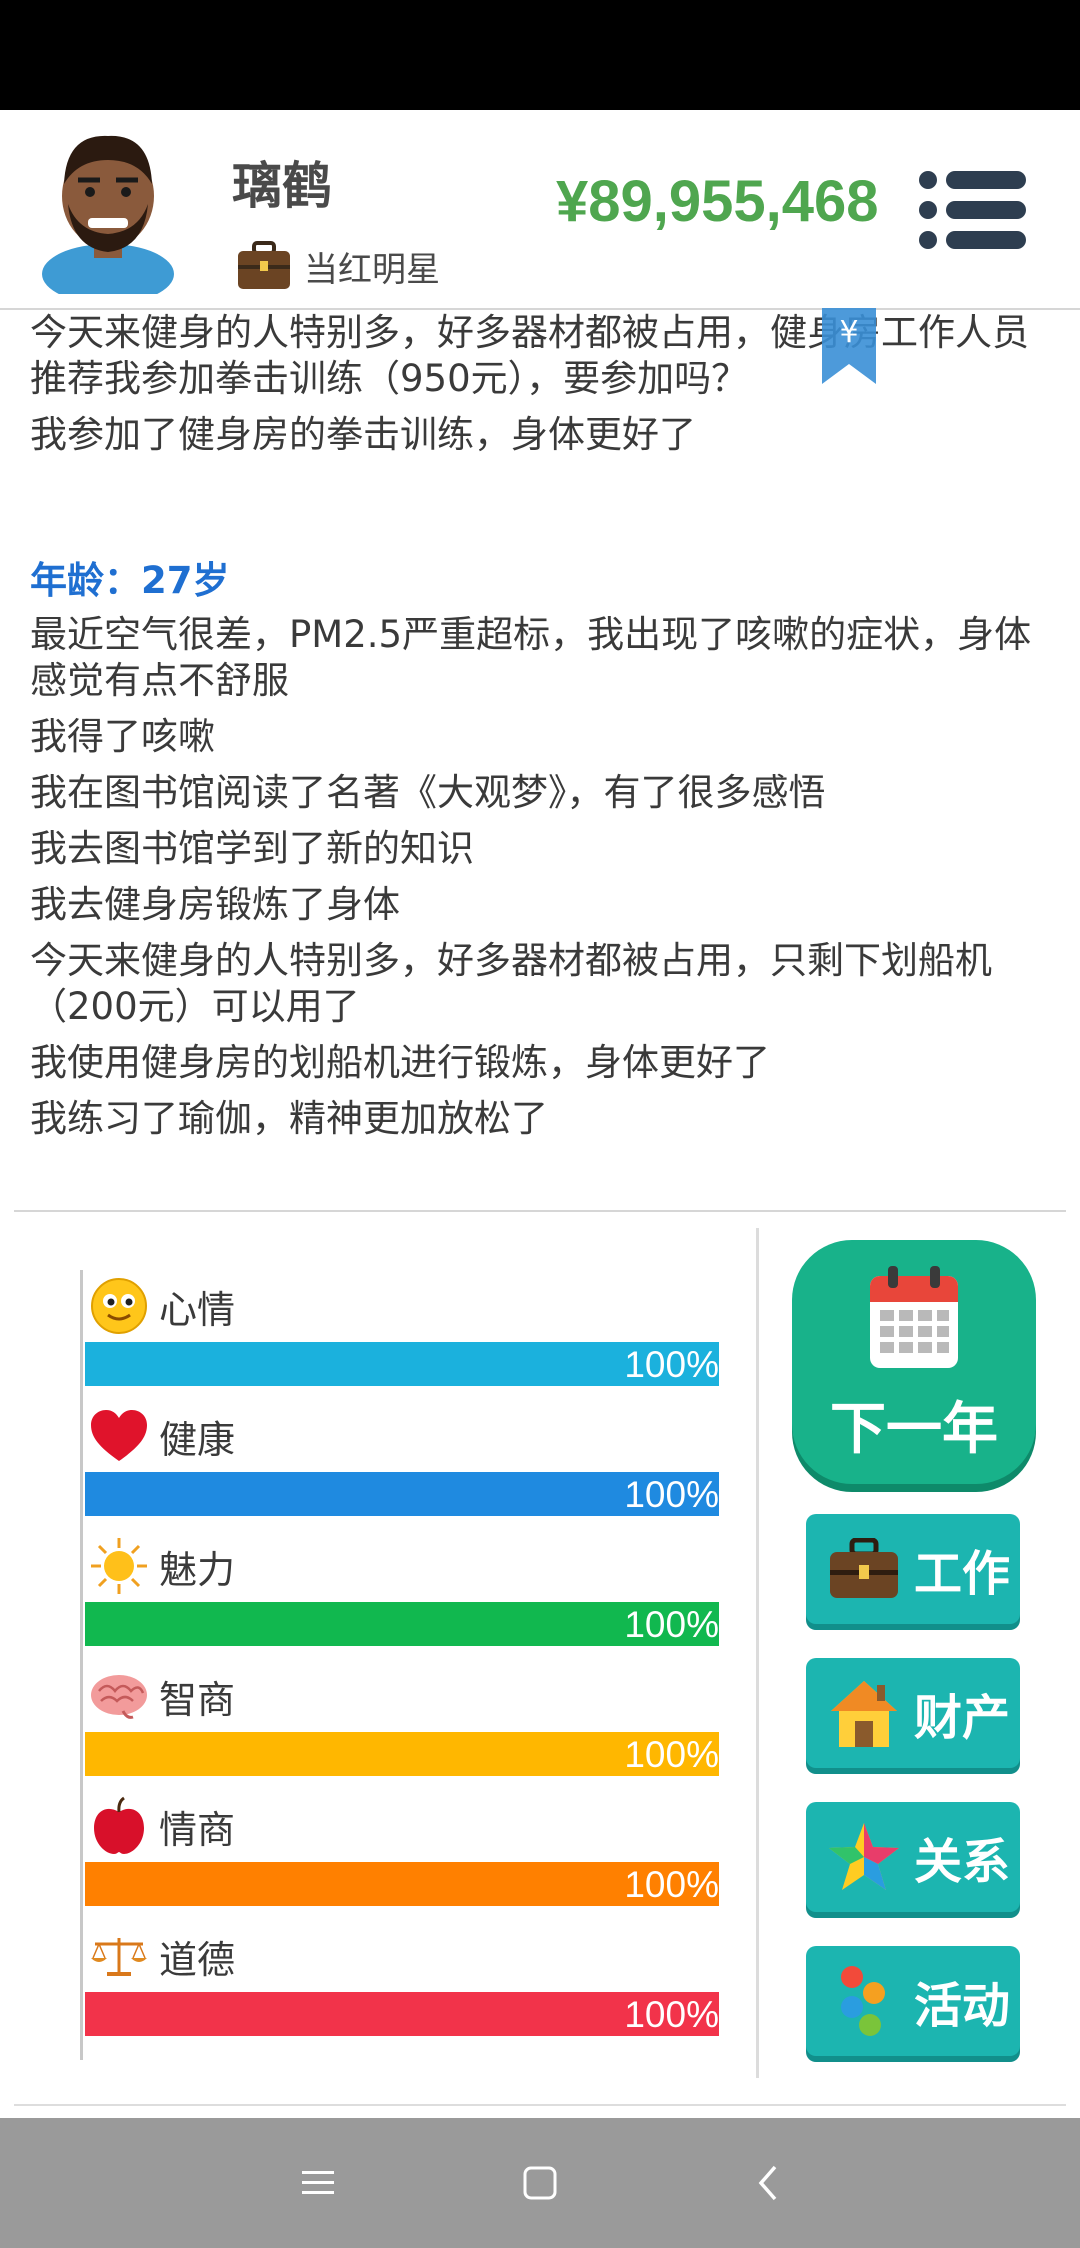  What do you see at coordinates (197, 1959) in the screenshot?
I see `stat-label: 道德` at bounding box center [197, 1959].